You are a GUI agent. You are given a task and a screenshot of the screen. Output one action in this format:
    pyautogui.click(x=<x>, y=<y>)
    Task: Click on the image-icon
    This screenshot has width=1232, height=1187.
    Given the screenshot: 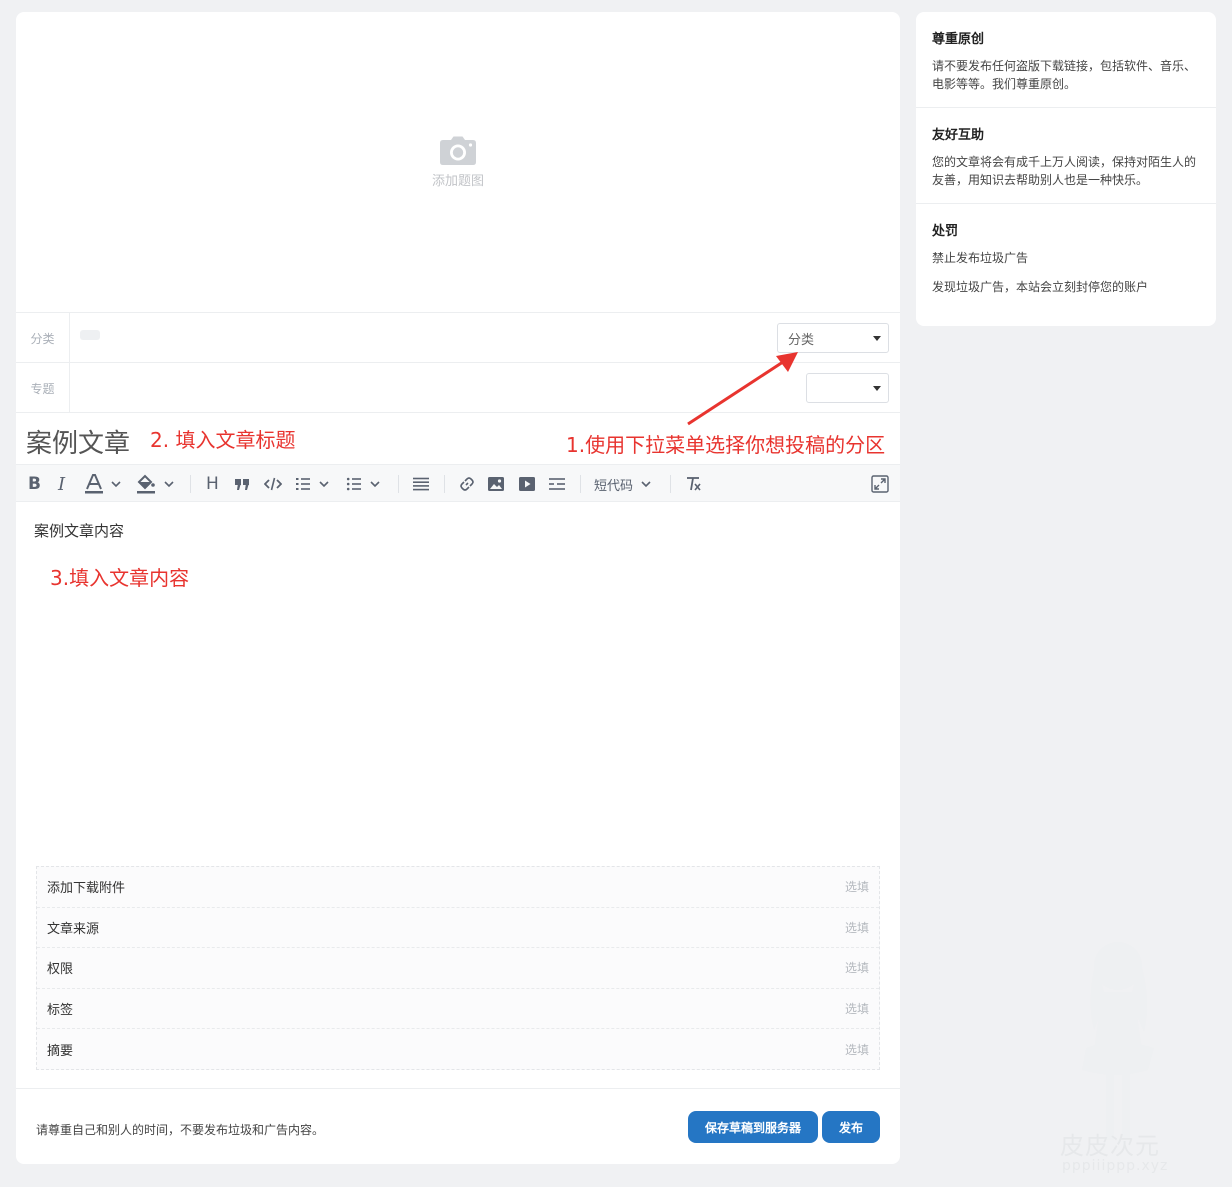 What is the action you would take?
    pyautogui.click(x=496, y=484)
    